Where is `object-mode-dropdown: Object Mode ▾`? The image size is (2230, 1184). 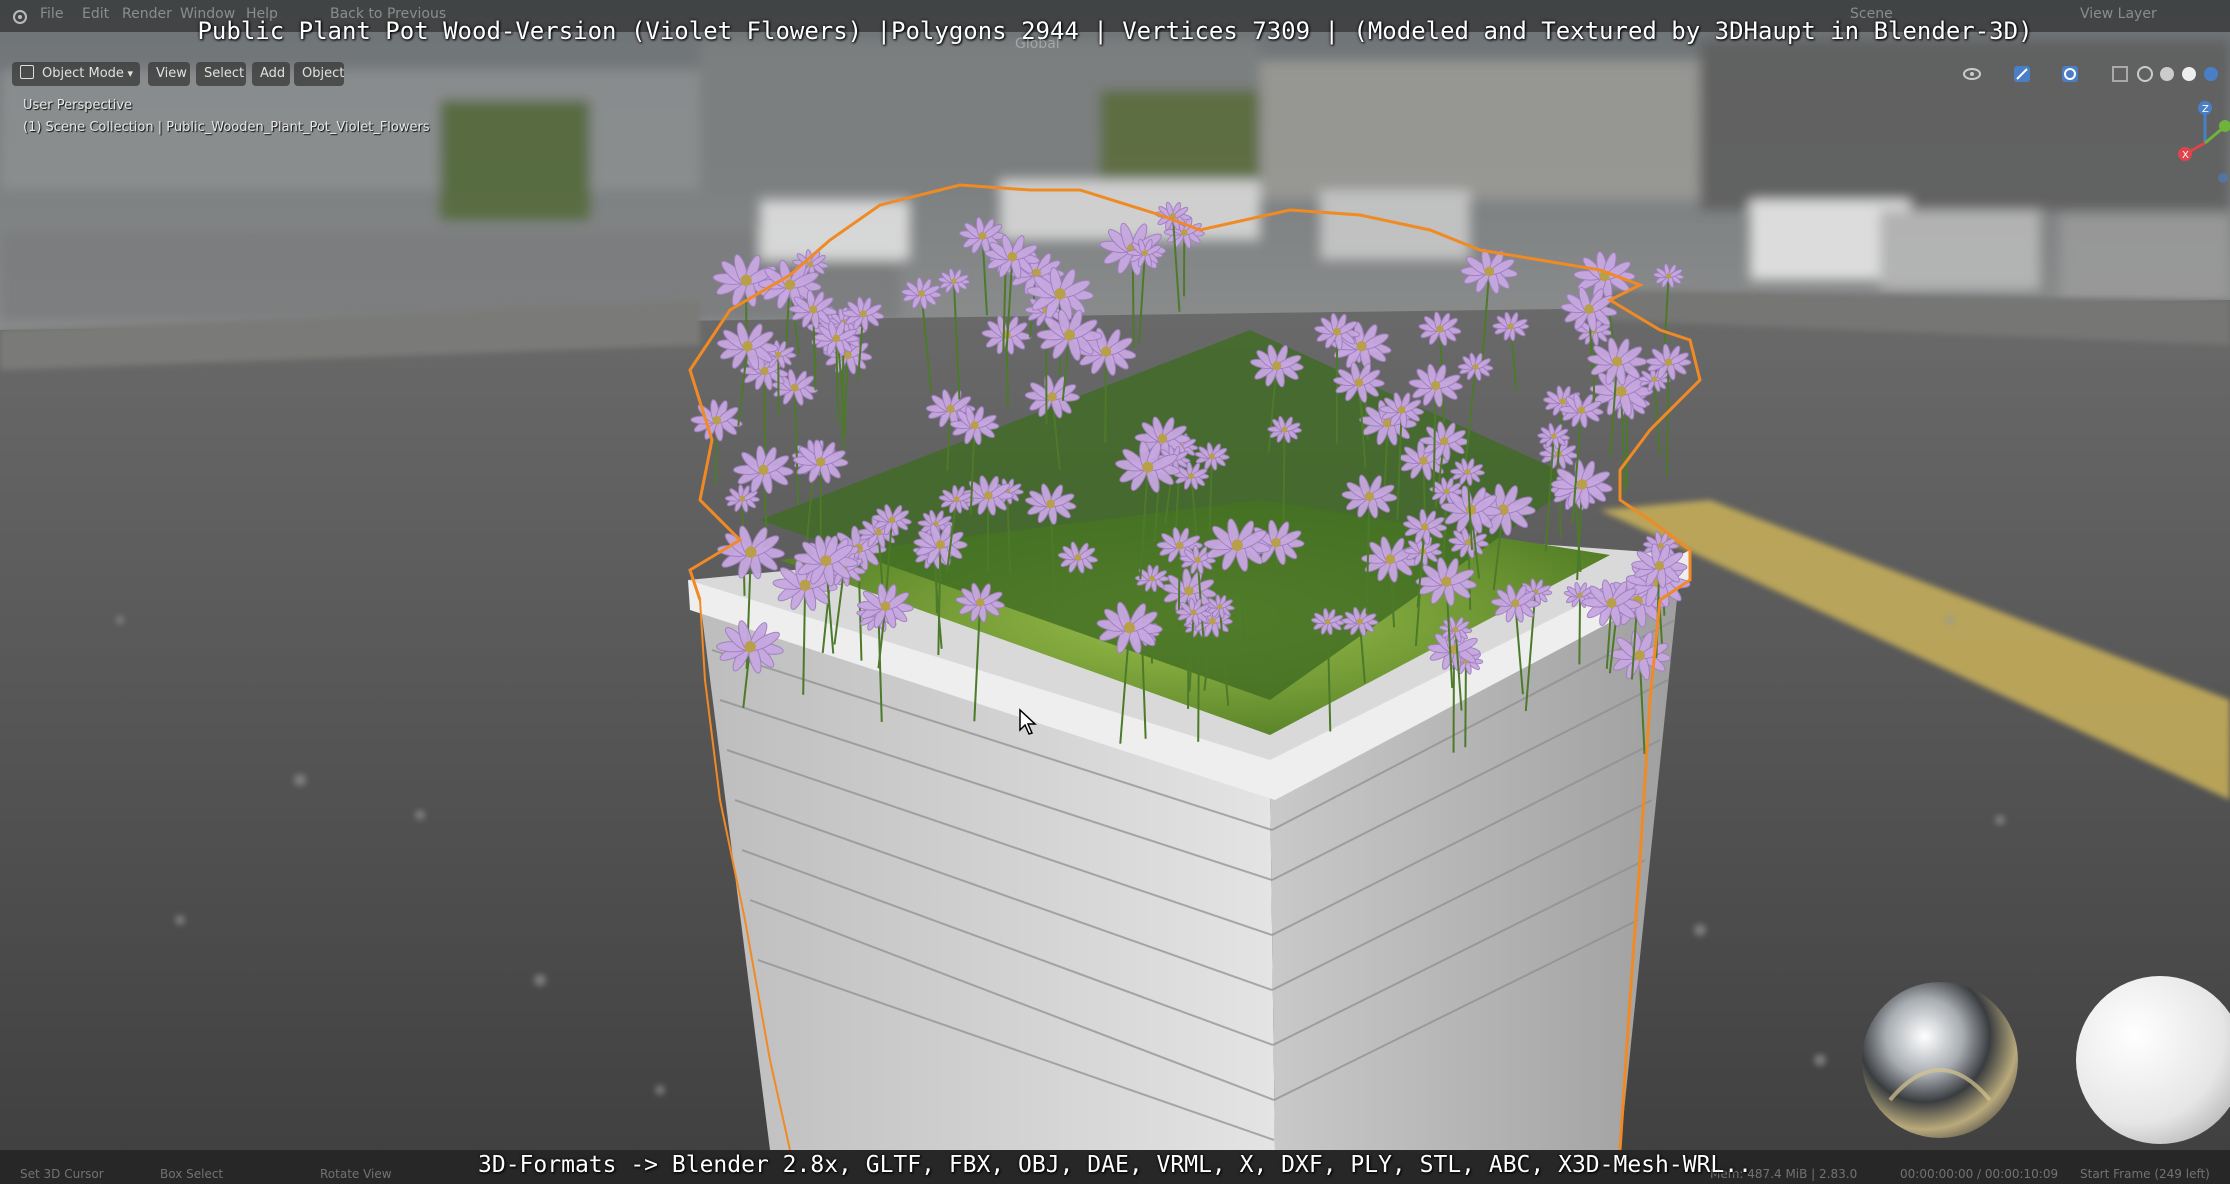 object-mode-dropdown: Object Mode ▾ is located at coordinates (76, 74).